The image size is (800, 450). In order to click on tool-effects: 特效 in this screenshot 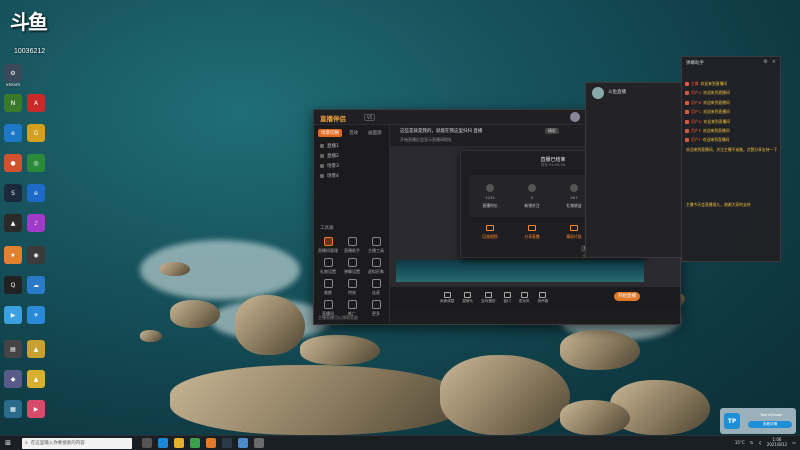, I will do `click(352, 287)`.